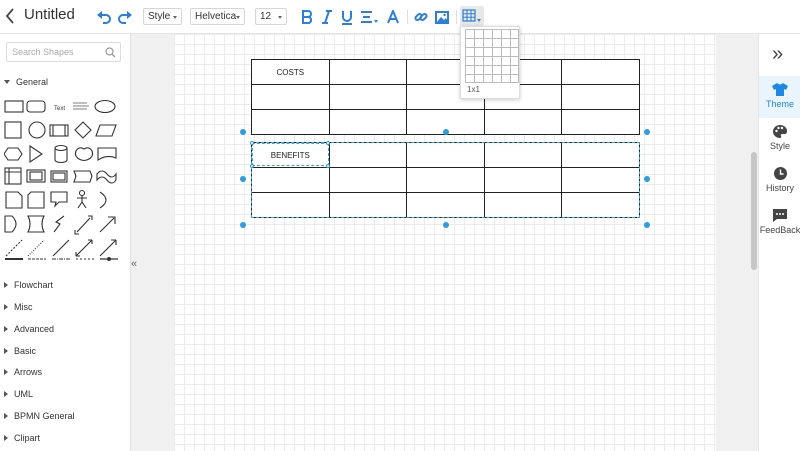  I want to click on hexagon-shape-icon, so click(13, 154).